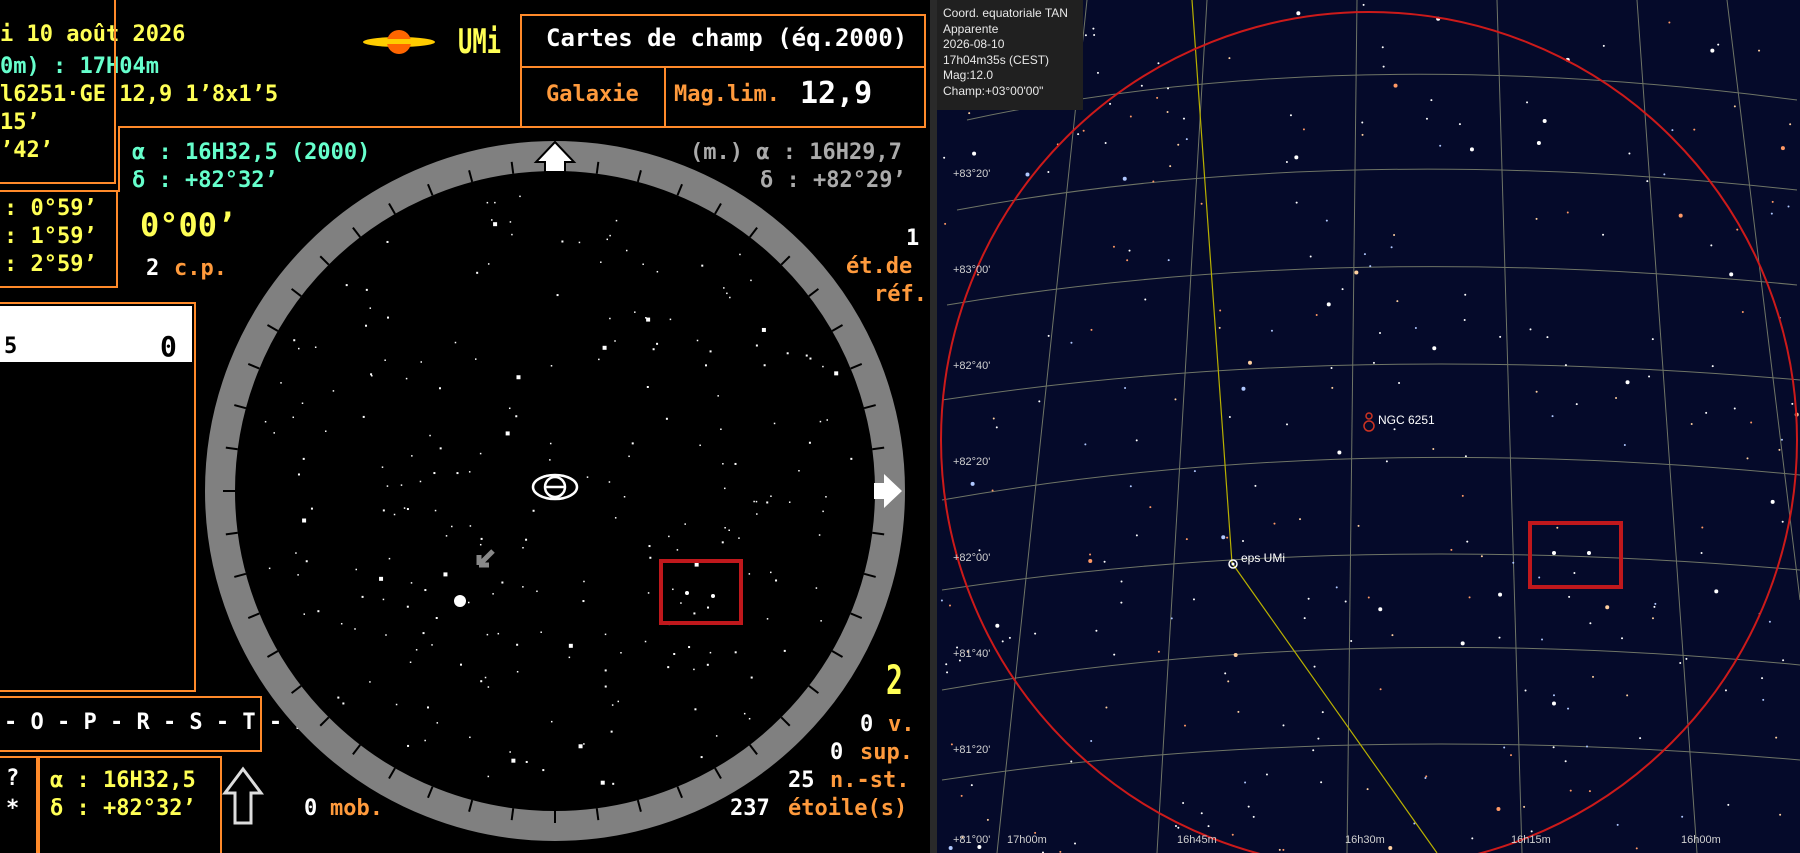 The height and width of the screenshot is (853, 1800). What do you see at coordinates (11, 346) in the screenshot?
I see `list-left-value: 5` at bounding box center [11, 346].